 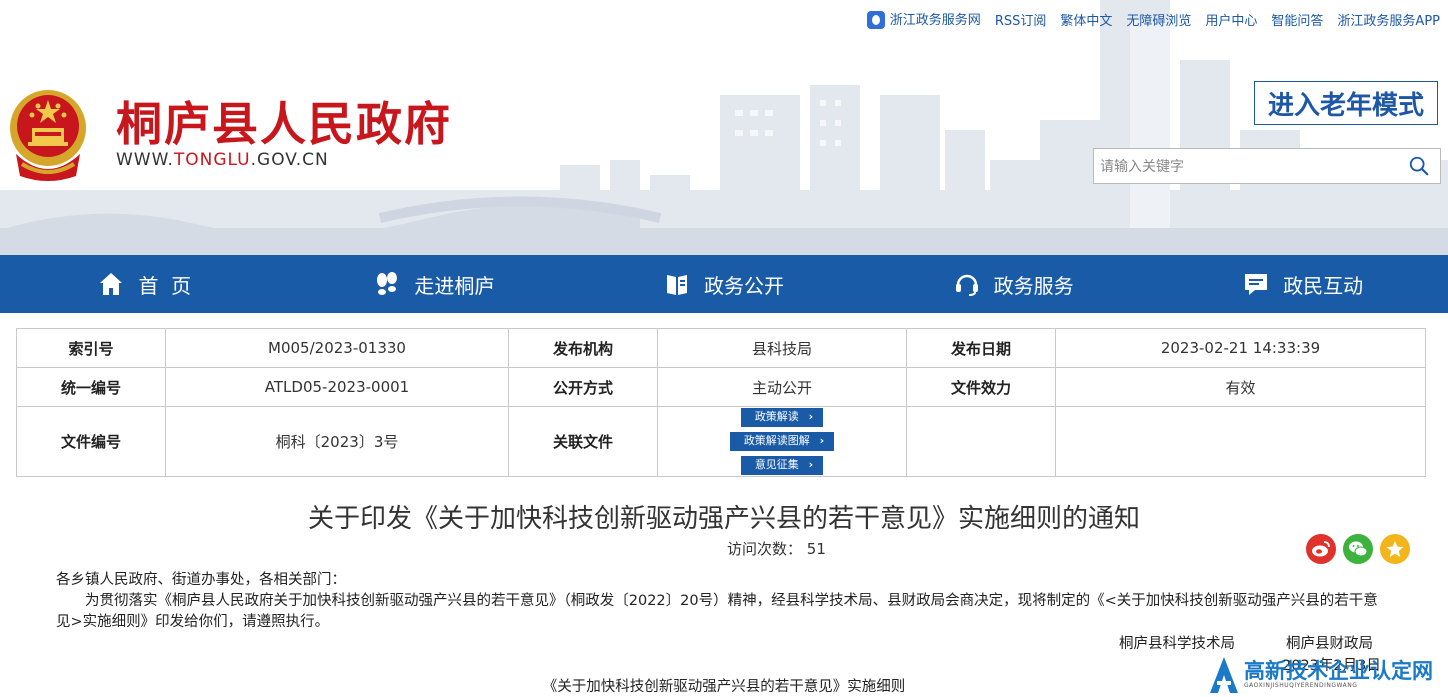 What do you see at coordinates (743, 285) in the screenshot?
I see `nav-label: 政务公开` at bounding box center [743, 285].